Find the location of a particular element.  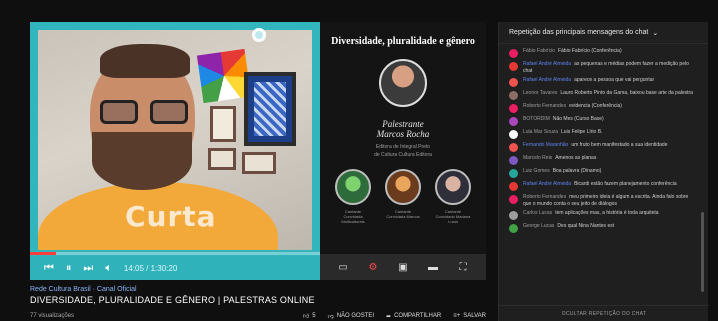

pause-icon: ⏸ is located at coordinates (69, 268).